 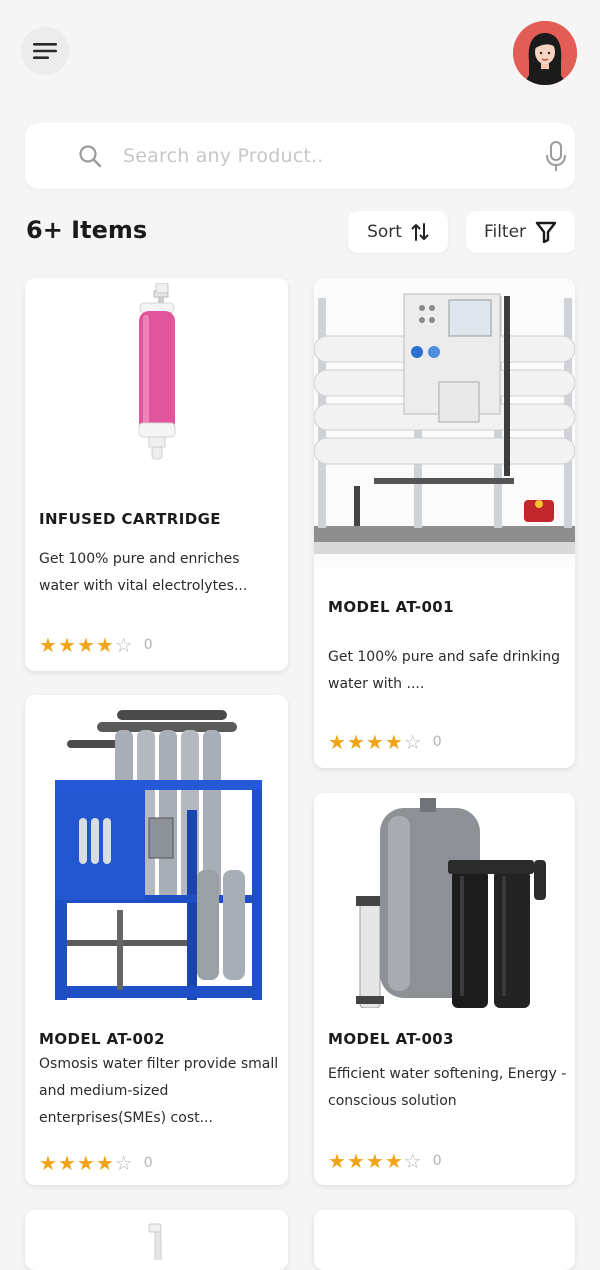 I want to click on product-title: INFUSED CARTRIDGE, so click(x=130, y=519).